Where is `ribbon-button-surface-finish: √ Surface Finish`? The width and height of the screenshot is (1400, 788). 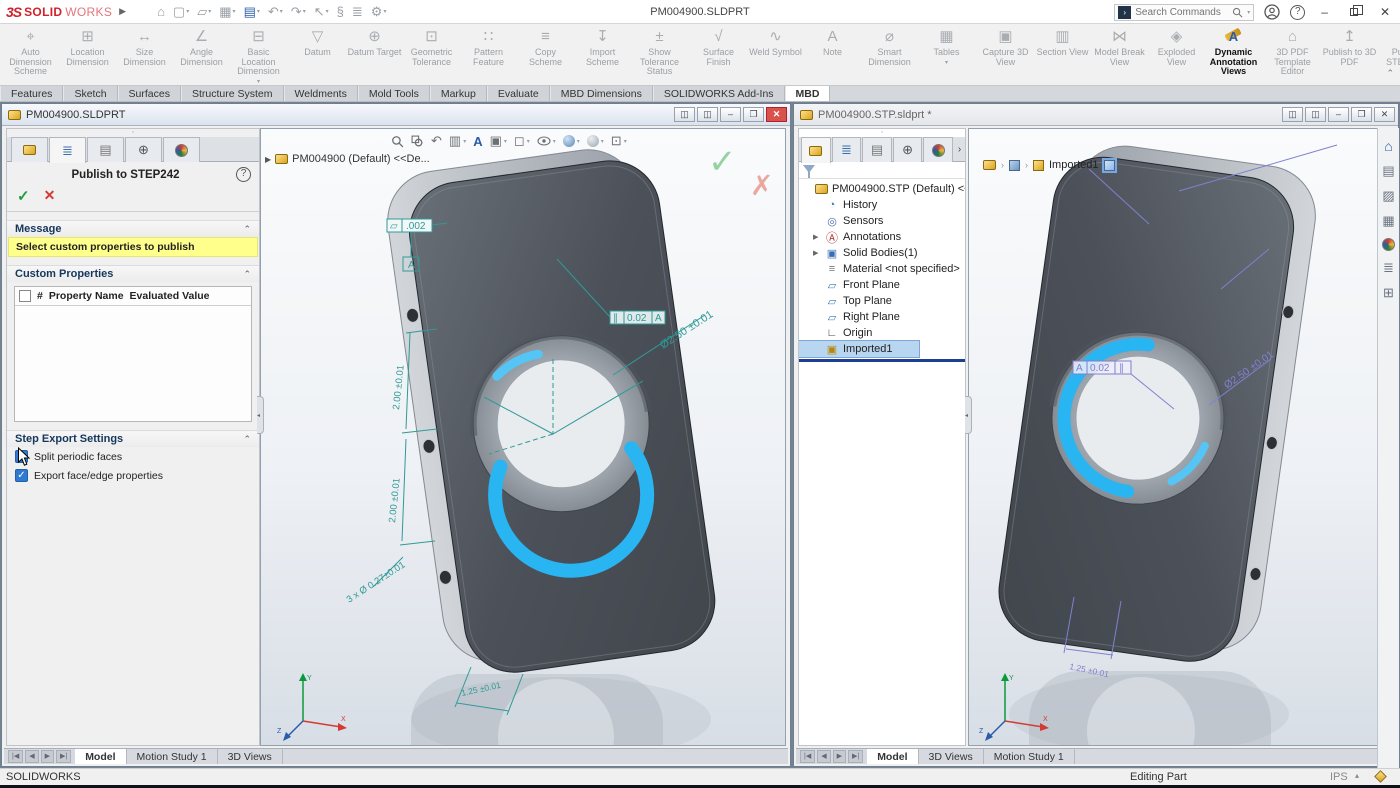 ribbon-button-surface-finish: √ Surface Finish is located at coordinates (718, 54).